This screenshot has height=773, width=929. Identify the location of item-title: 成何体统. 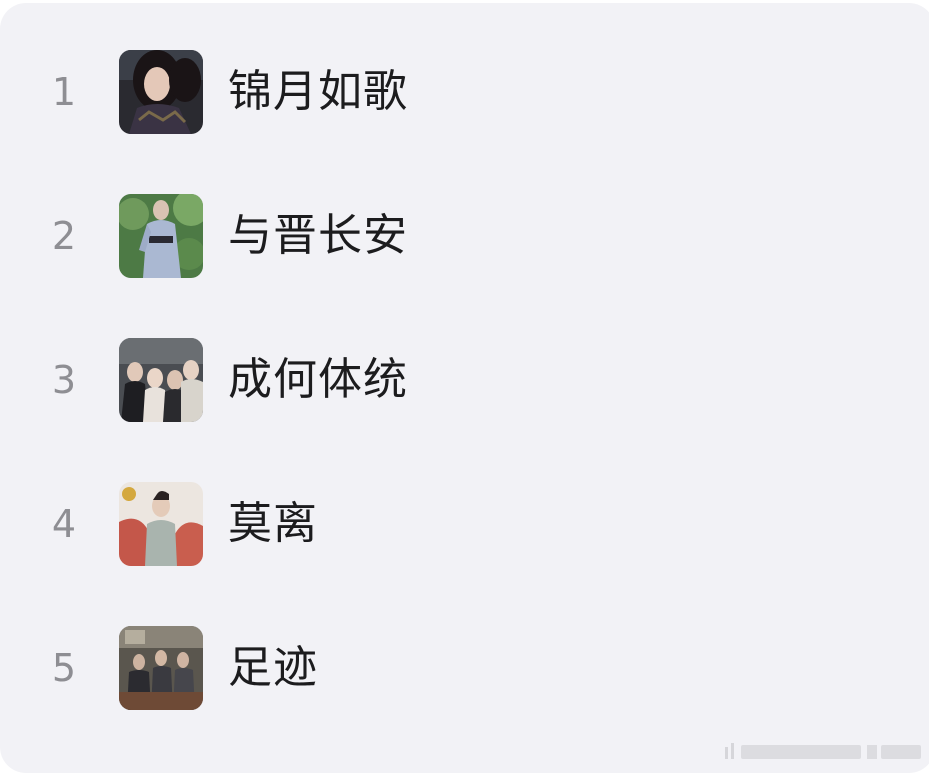
(318, 379).